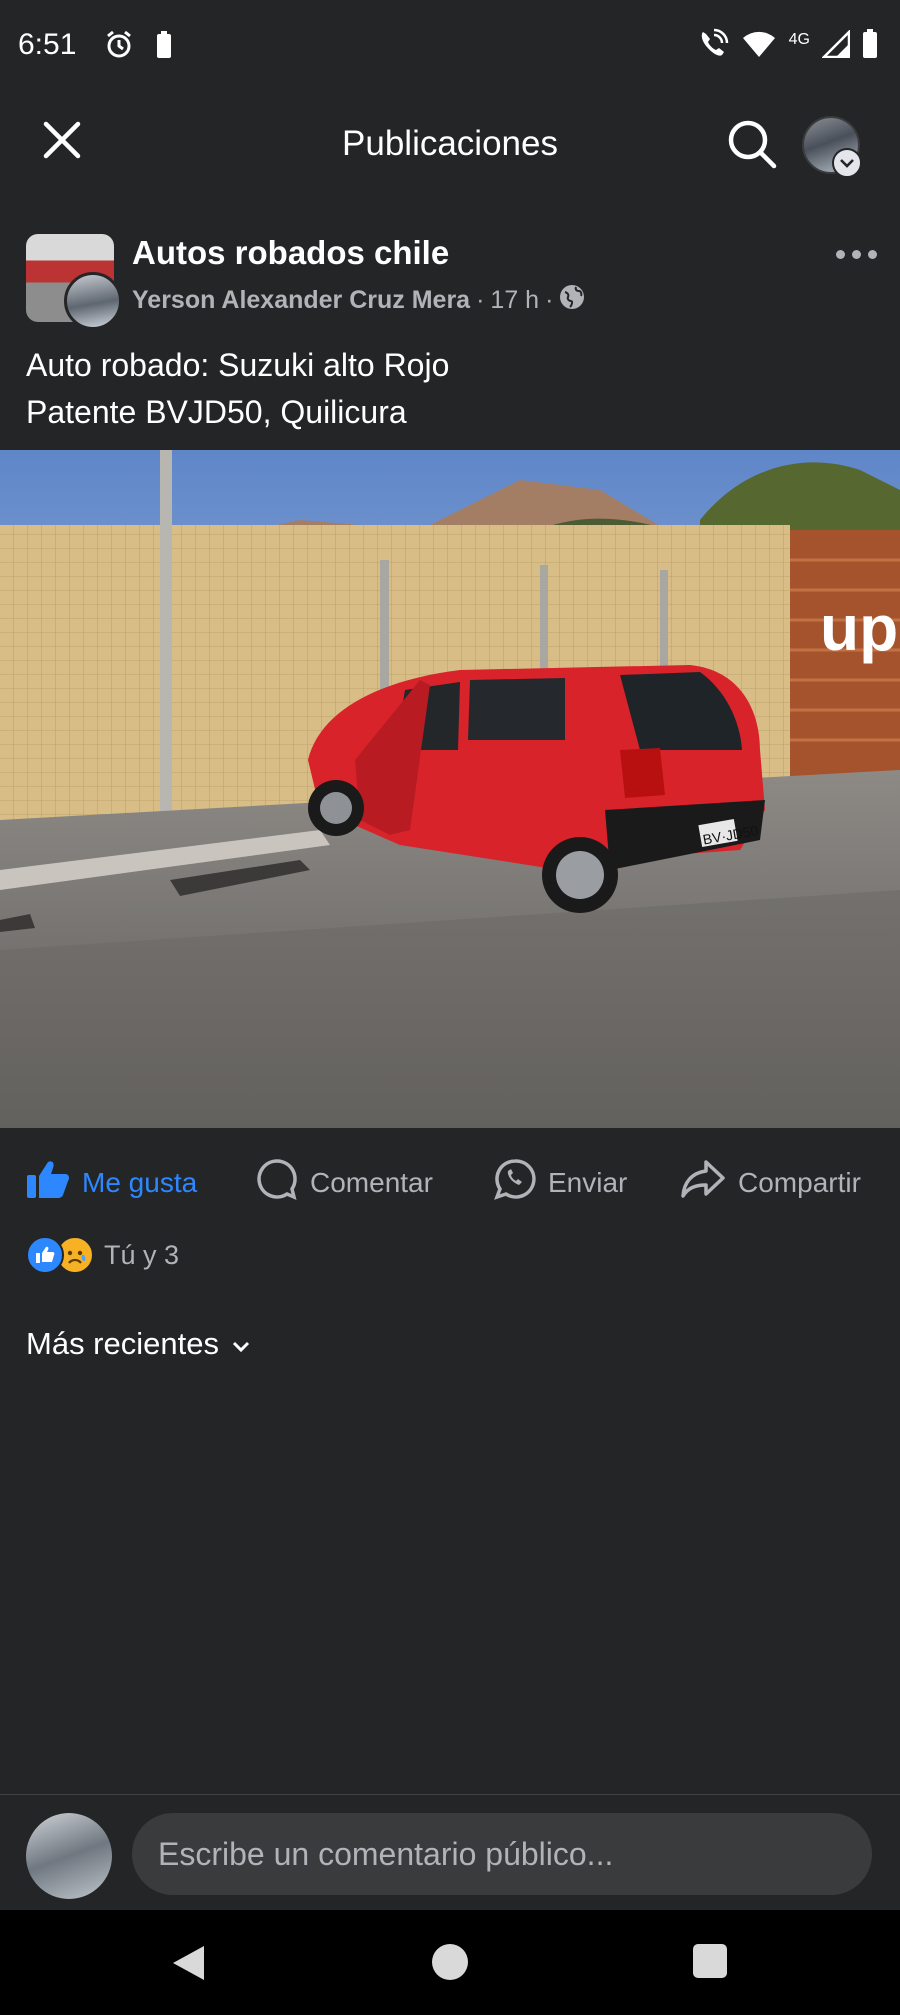  Describe the element at coordinates (703, 1182) in the screenshot. I see `share-icon` at that location.